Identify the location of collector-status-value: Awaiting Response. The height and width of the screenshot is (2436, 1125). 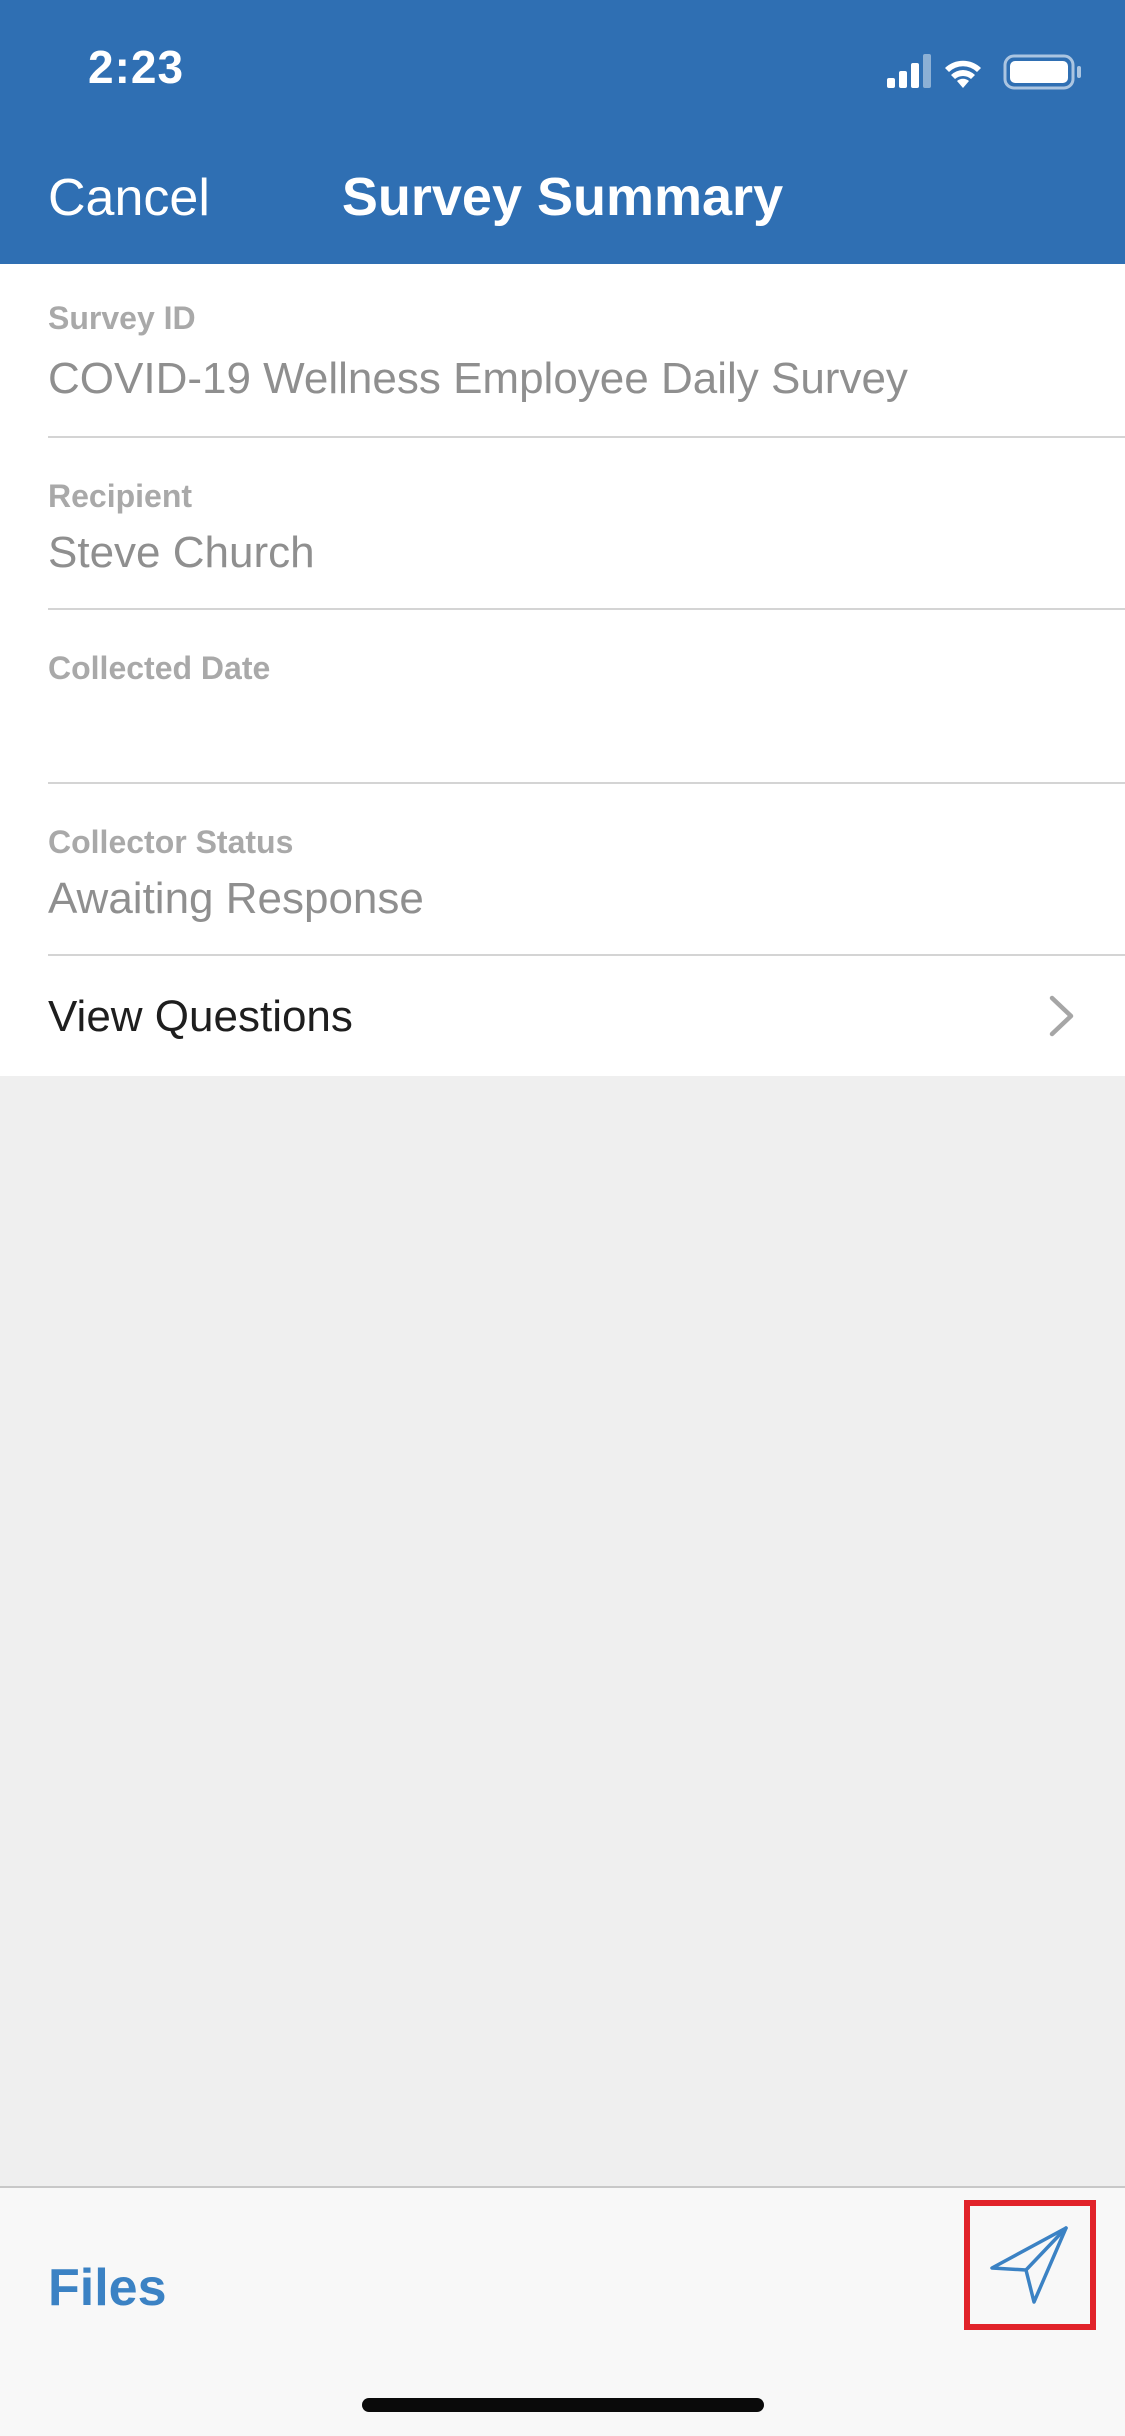
(236, 898).